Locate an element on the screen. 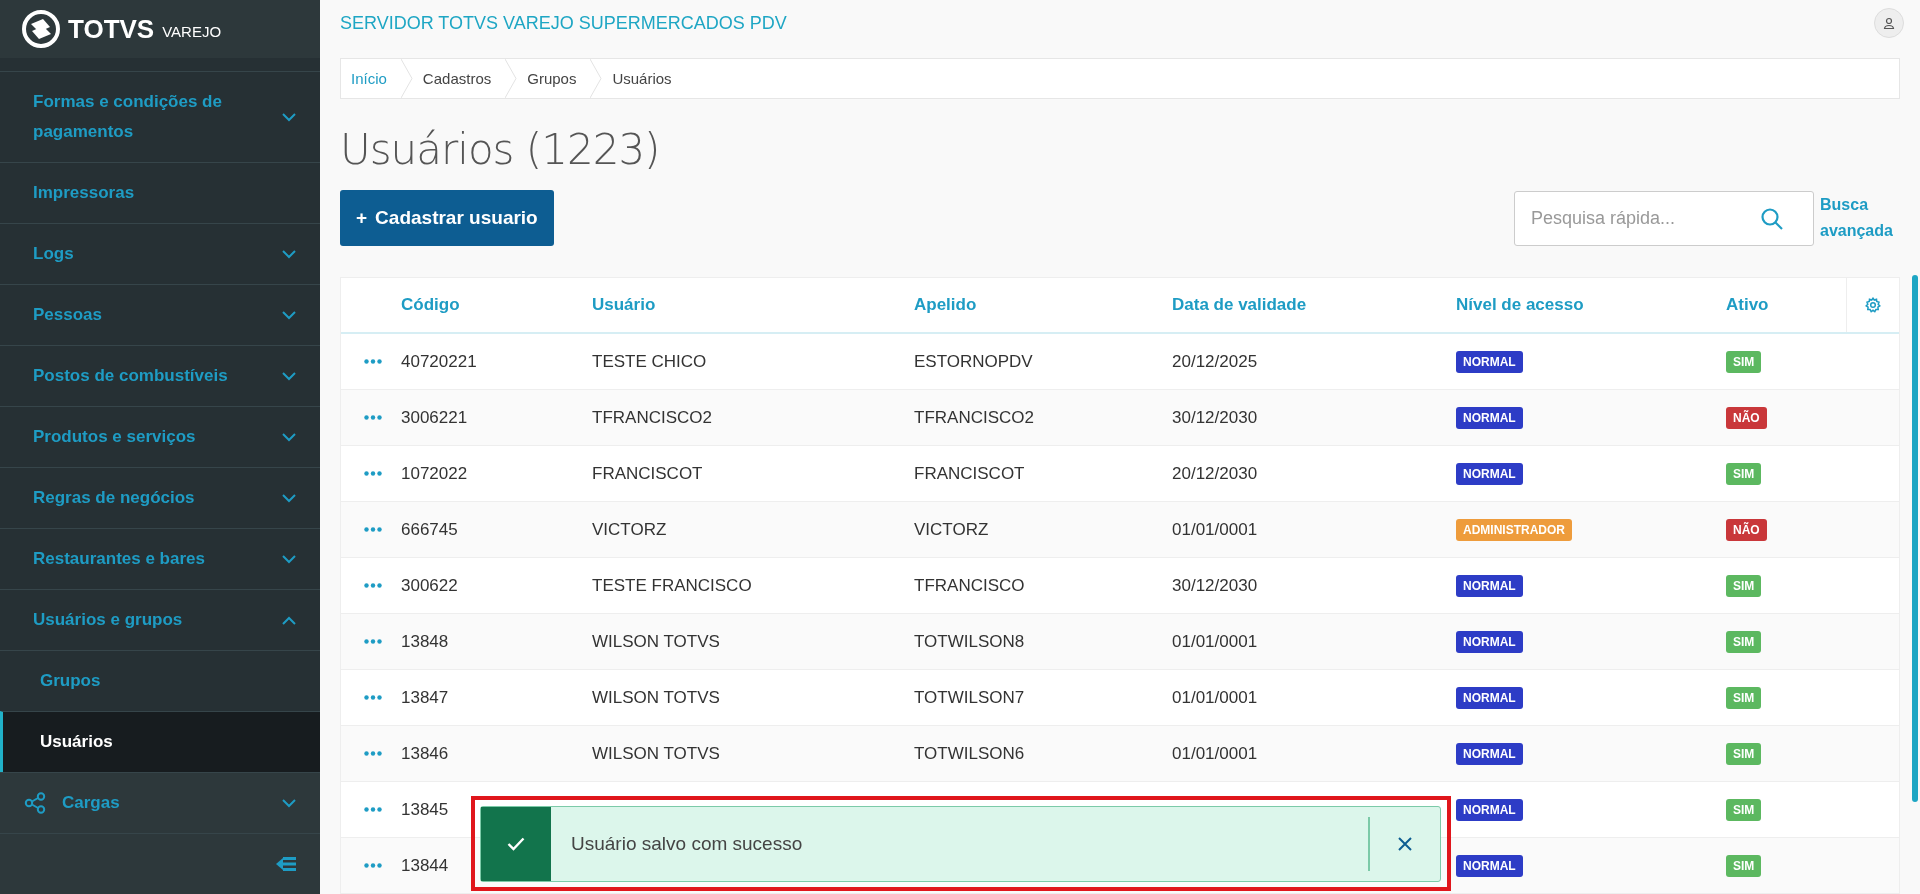 Image resolution: width=1920 pixels, height=894 pixels. column-header: Data de validade is located at coordinates (1314, 305).